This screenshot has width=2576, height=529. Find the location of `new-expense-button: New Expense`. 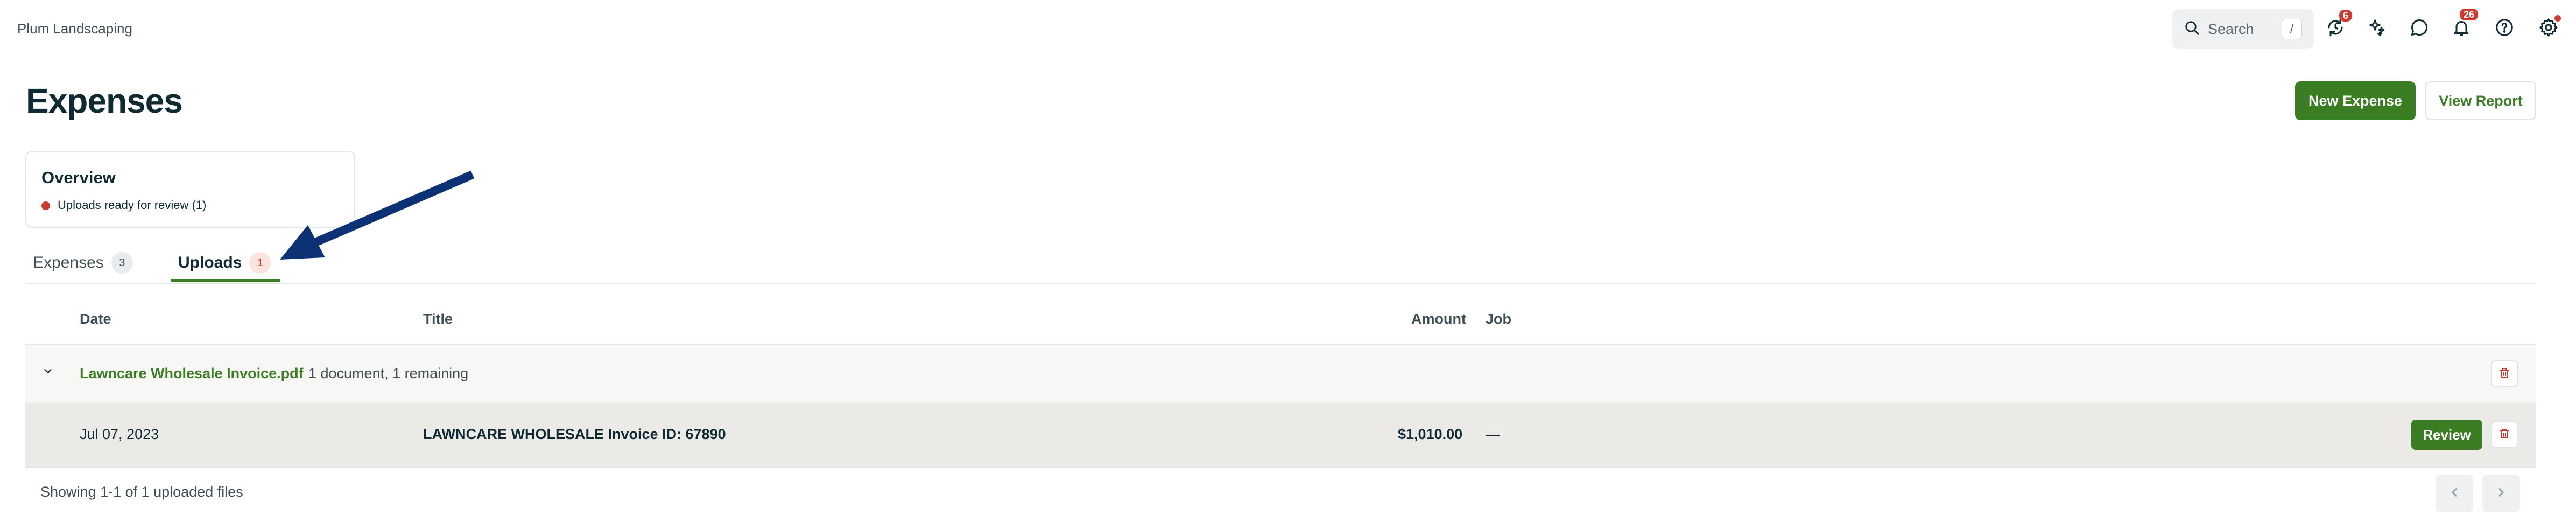

new-expense-button: New Expense is located at coordinates (2355, 100).